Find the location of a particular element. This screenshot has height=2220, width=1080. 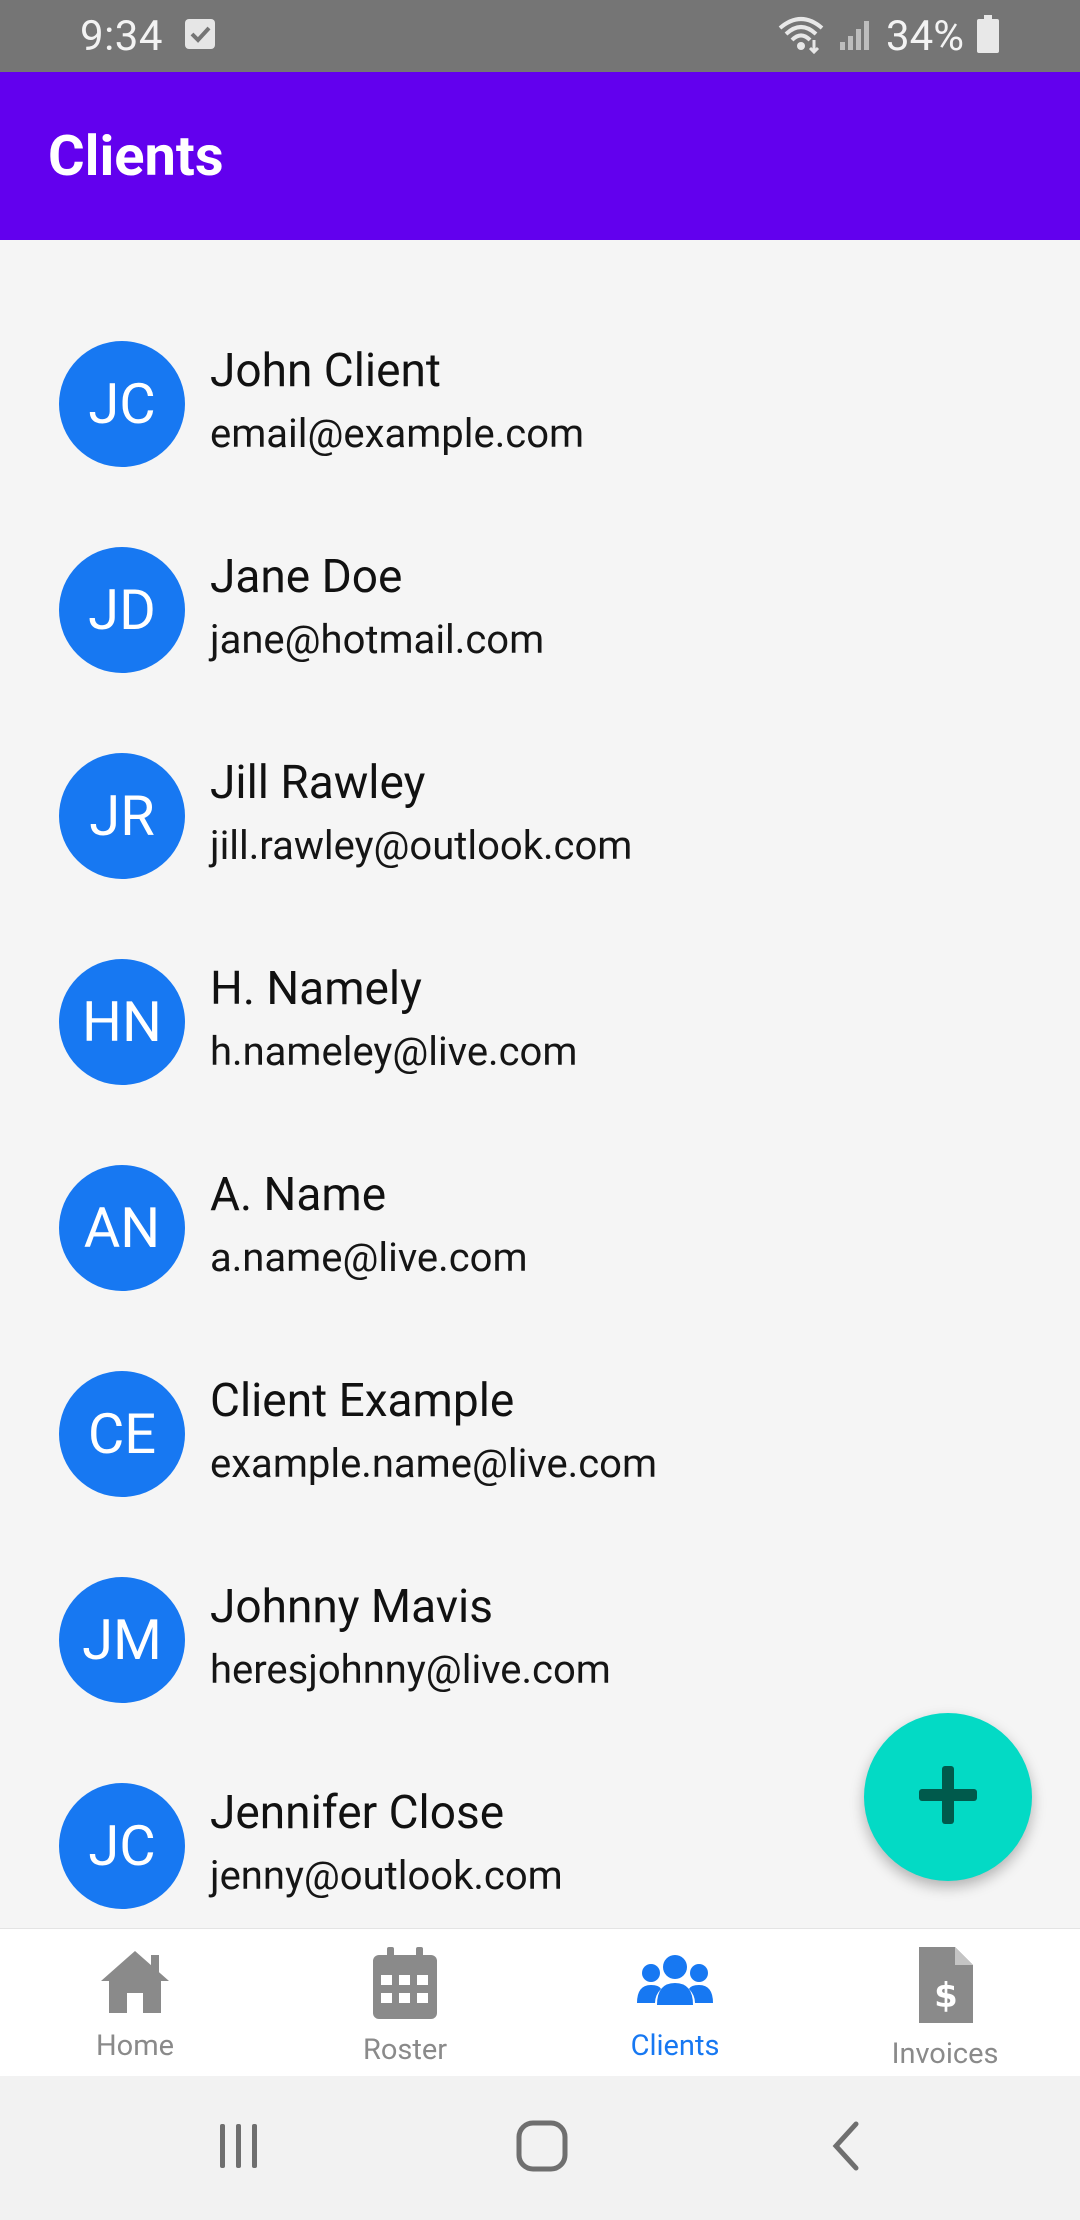

battery-percent: 34% is located at coordinates (925, 36).